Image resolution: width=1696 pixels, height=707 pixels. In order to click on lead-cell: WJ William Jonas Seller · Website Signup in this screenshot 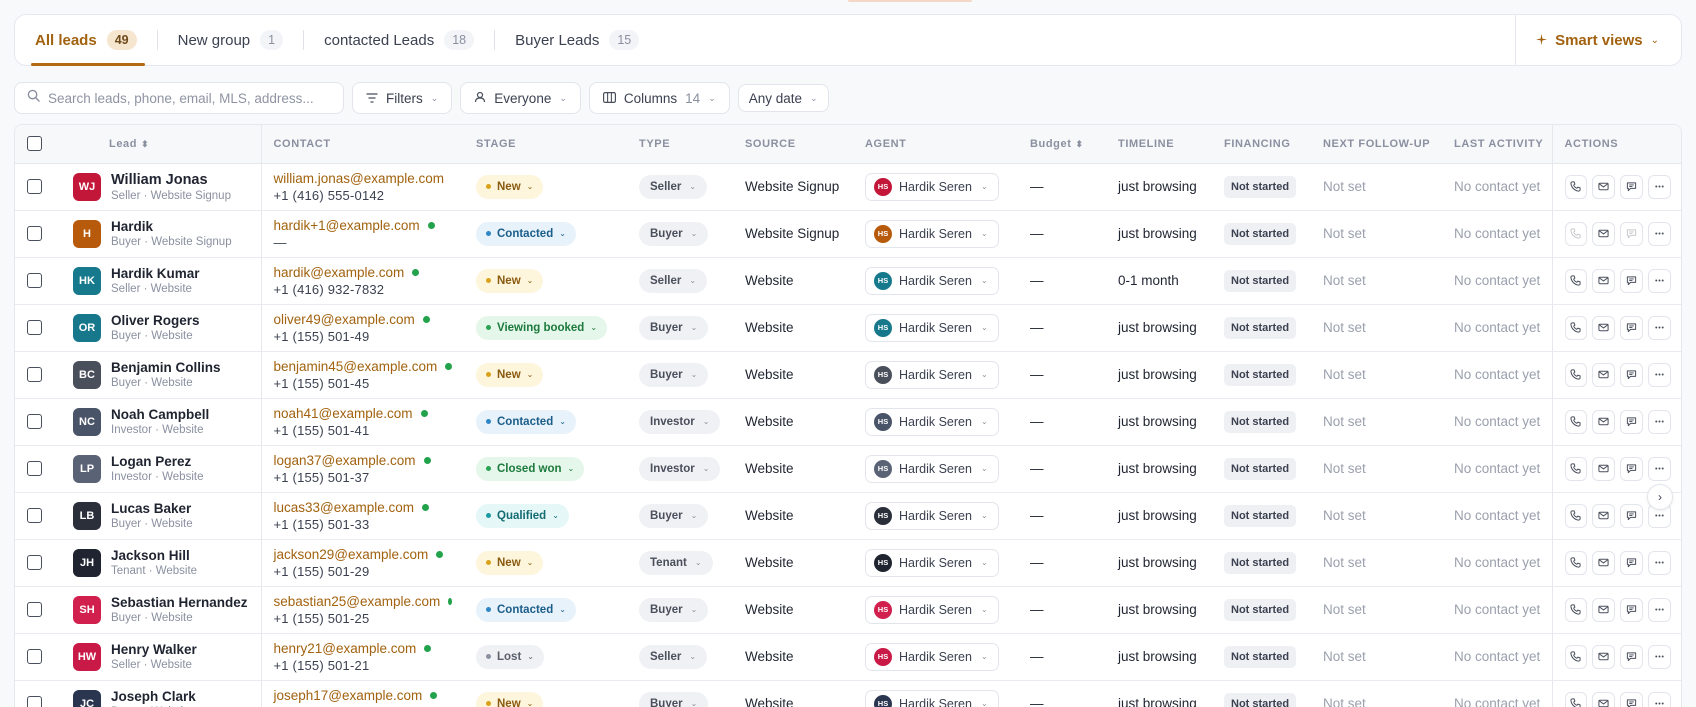, I will do `click(161, 187)`.